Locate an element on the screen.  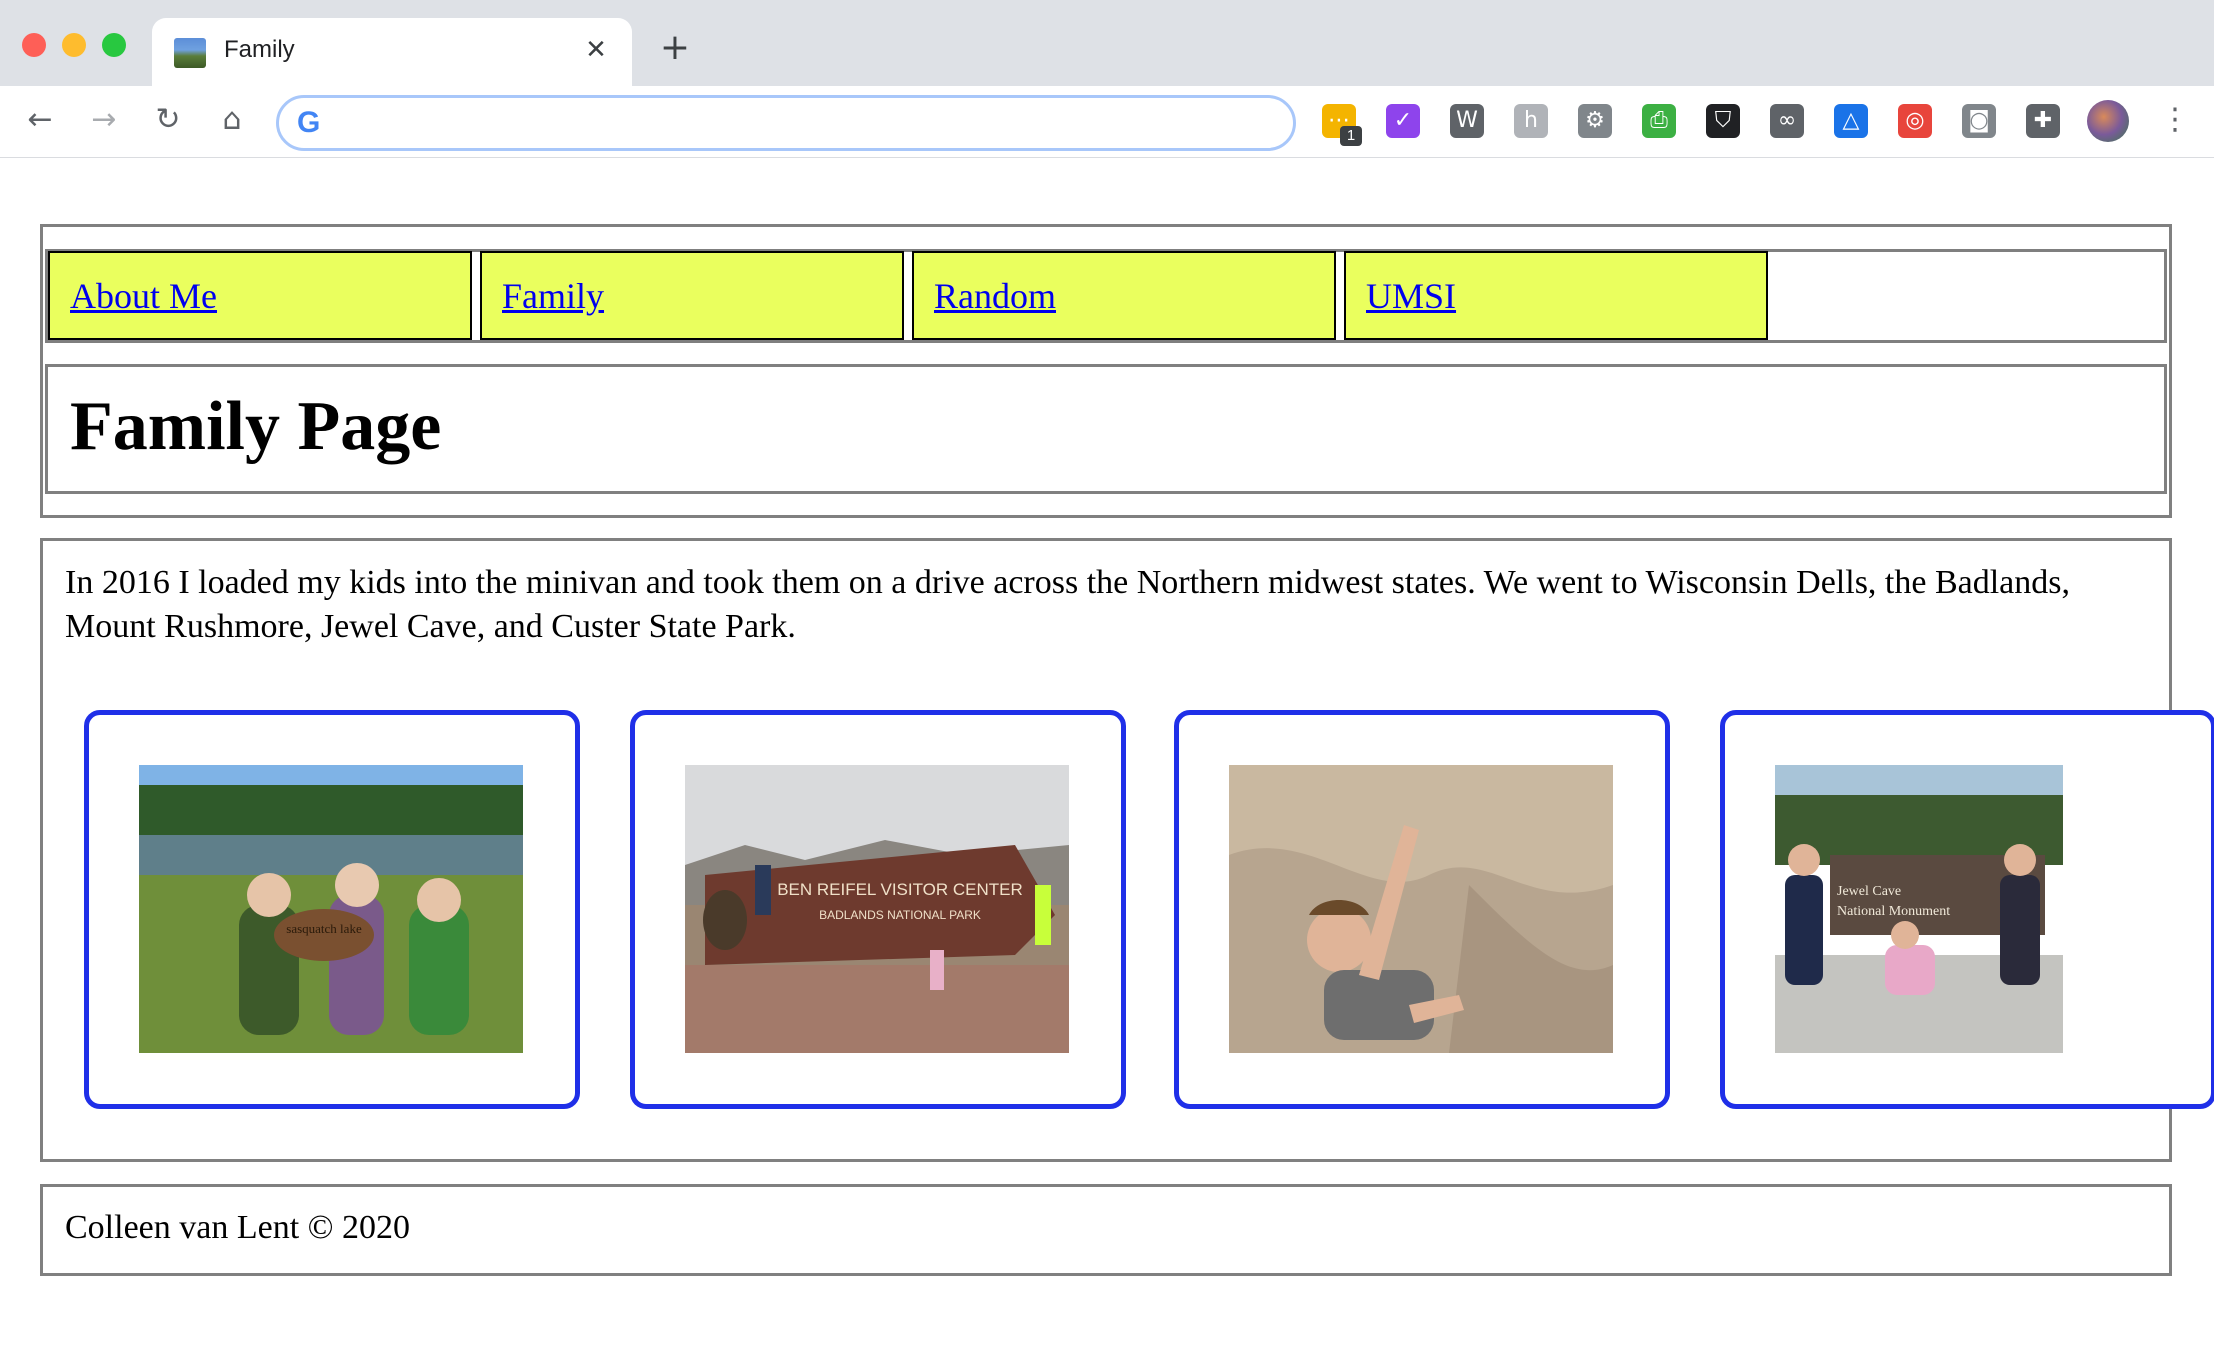
w-logo-icon: W is located at coordinates (1467, 121).